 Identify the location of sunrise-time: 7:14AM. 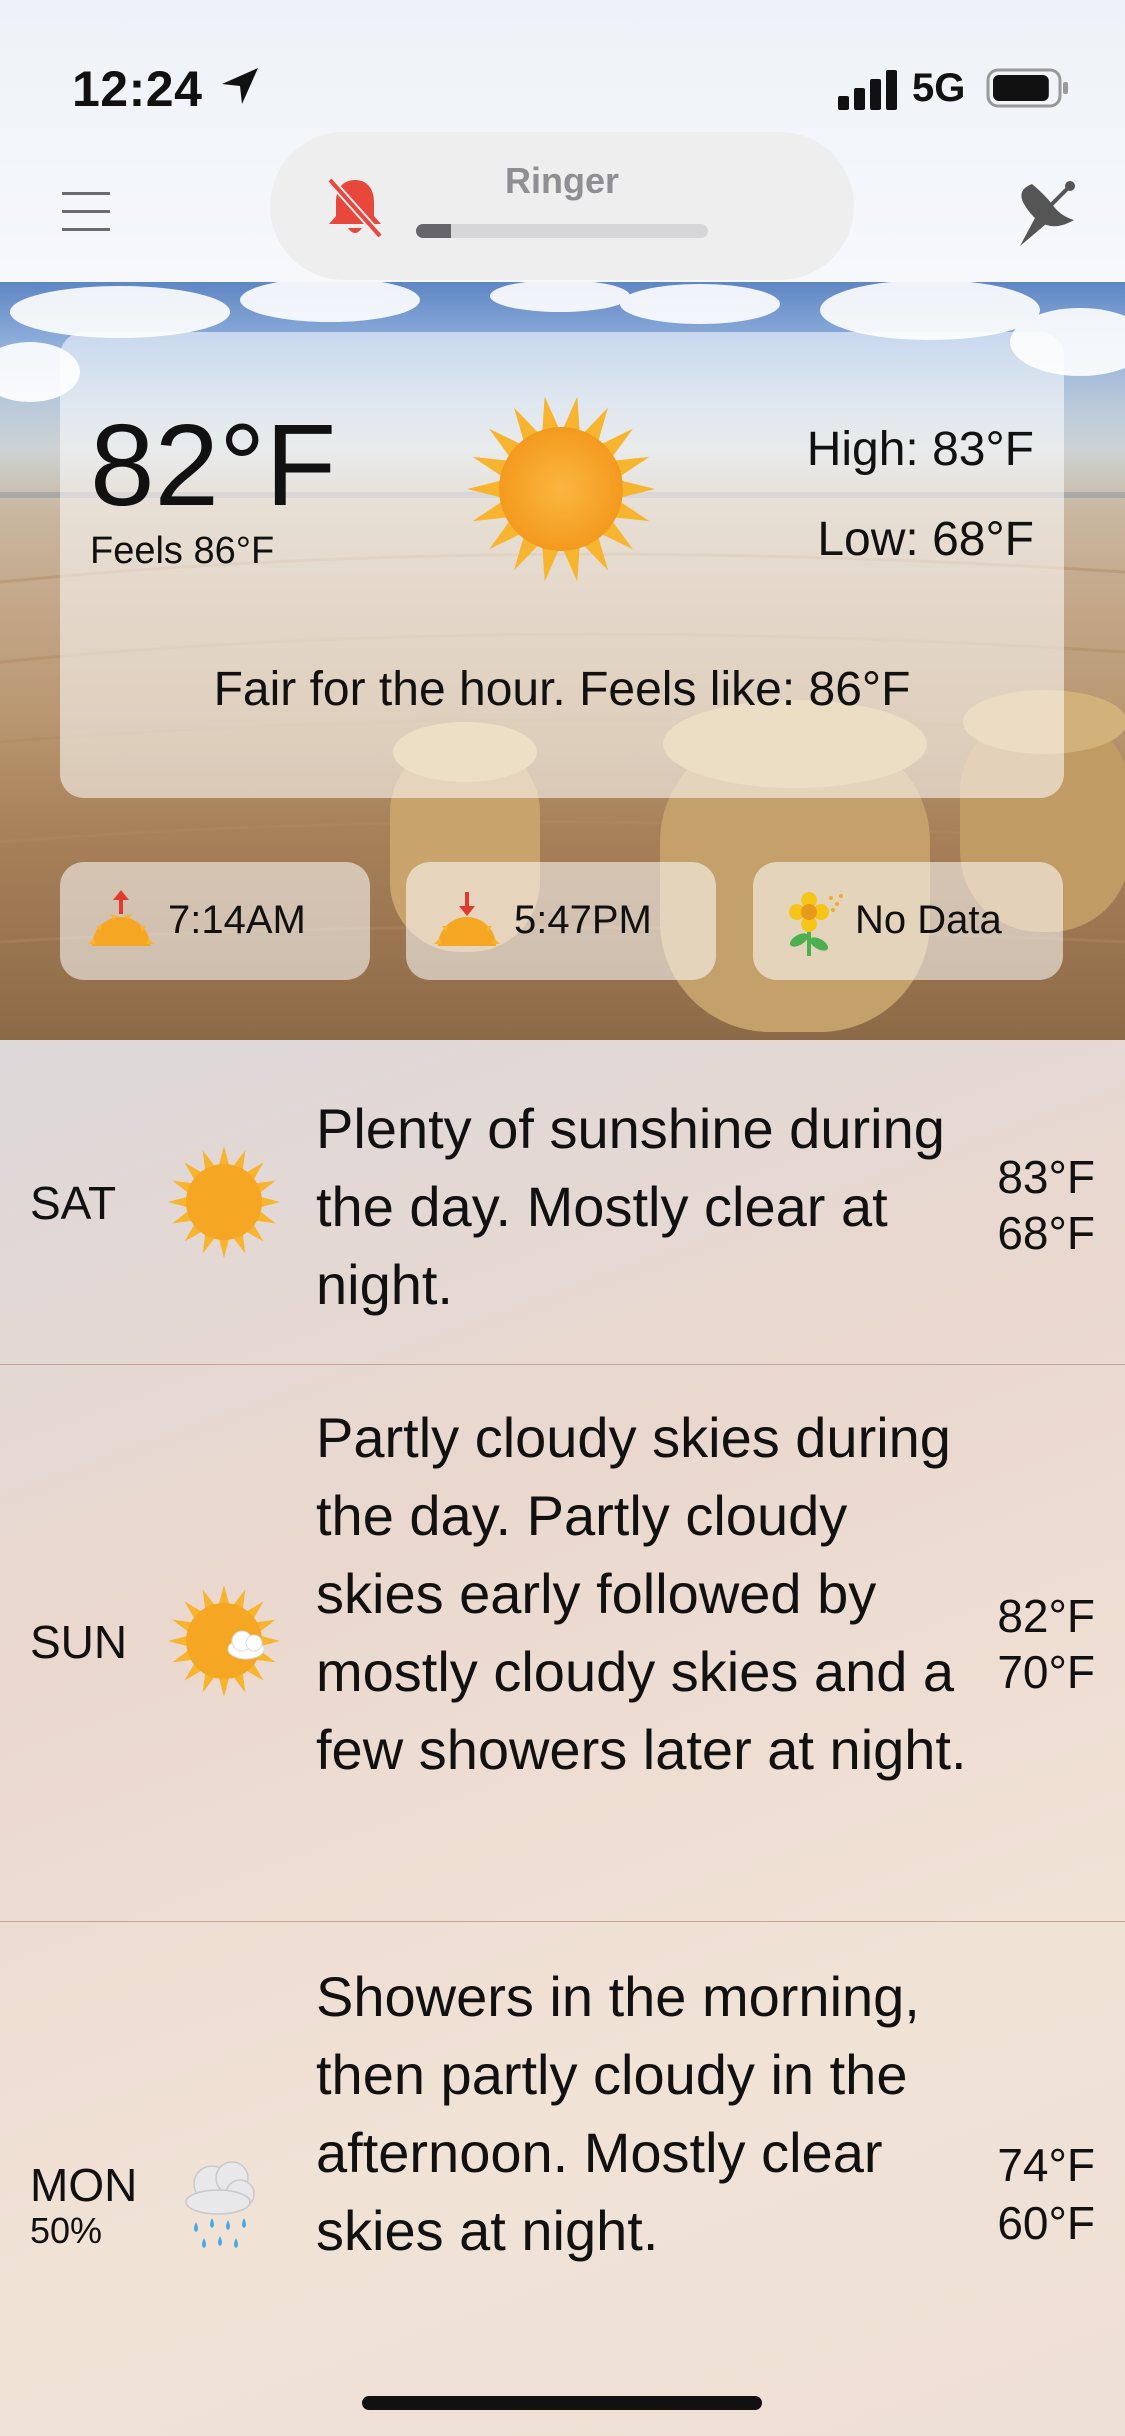
(237, 920).